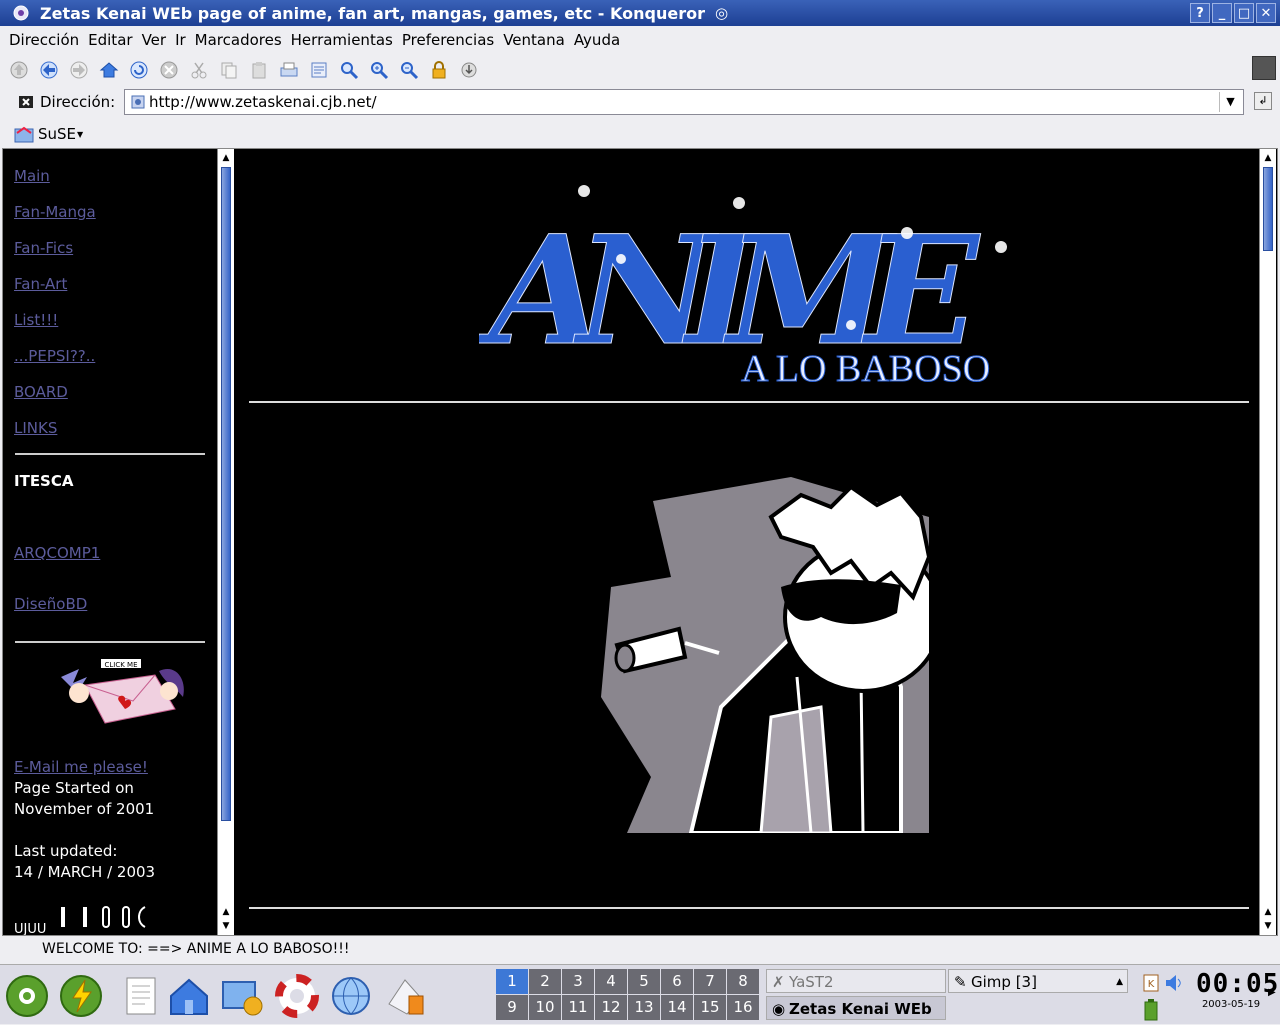 The image size is (1280, 1025). What do you see at coordinates (180, 40) in the screenshot?
I see `menu-ir: Ir` at bounding box center [180, 40].